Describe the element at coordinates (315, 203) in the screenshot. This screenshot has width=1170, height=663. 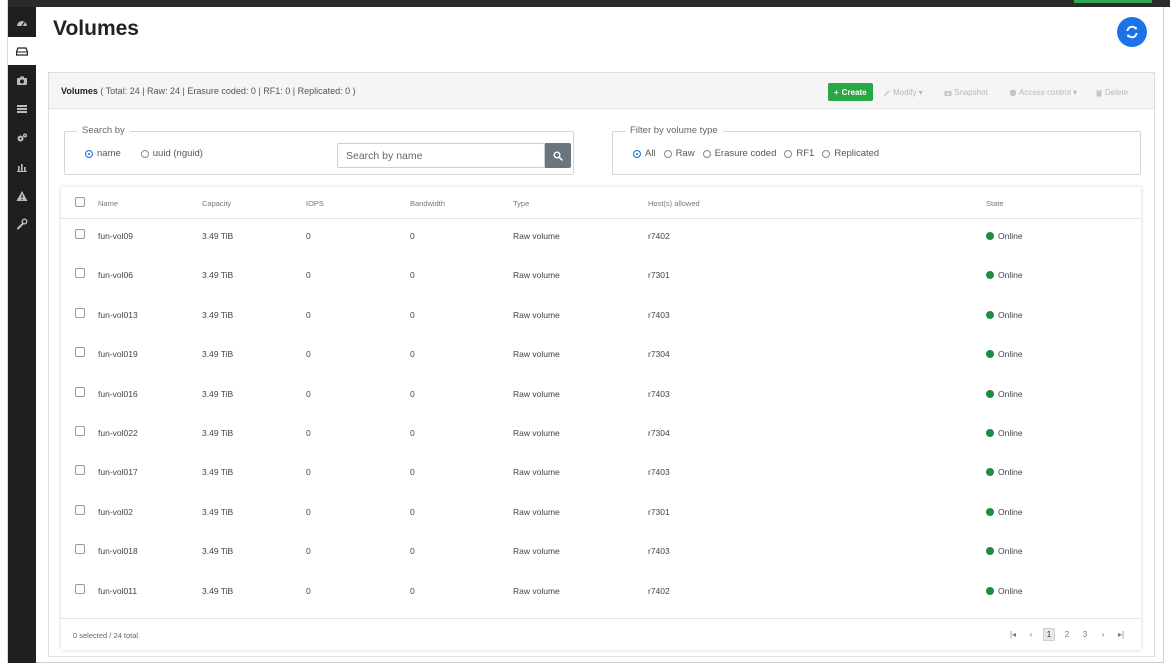
I see `column-header-iops: IOPS` at that location.